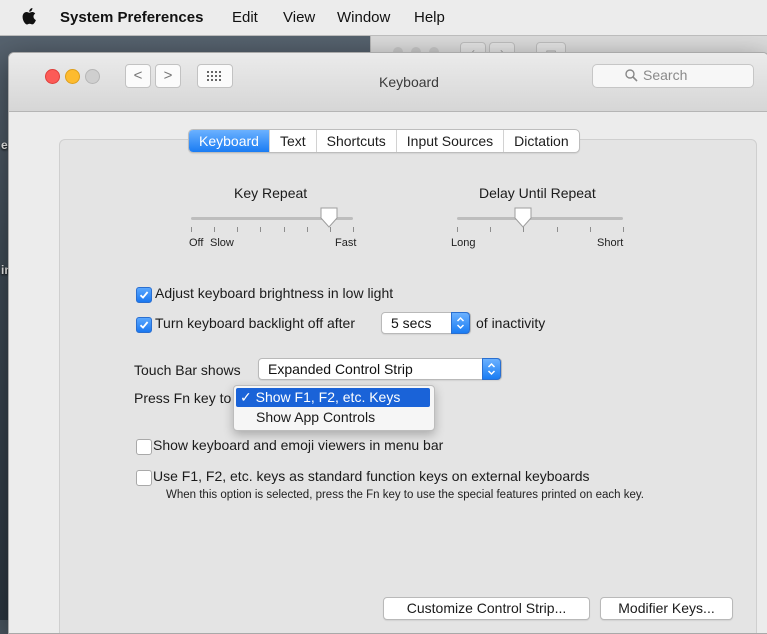  I want to click on menu-window: Window, so click(363, 17).